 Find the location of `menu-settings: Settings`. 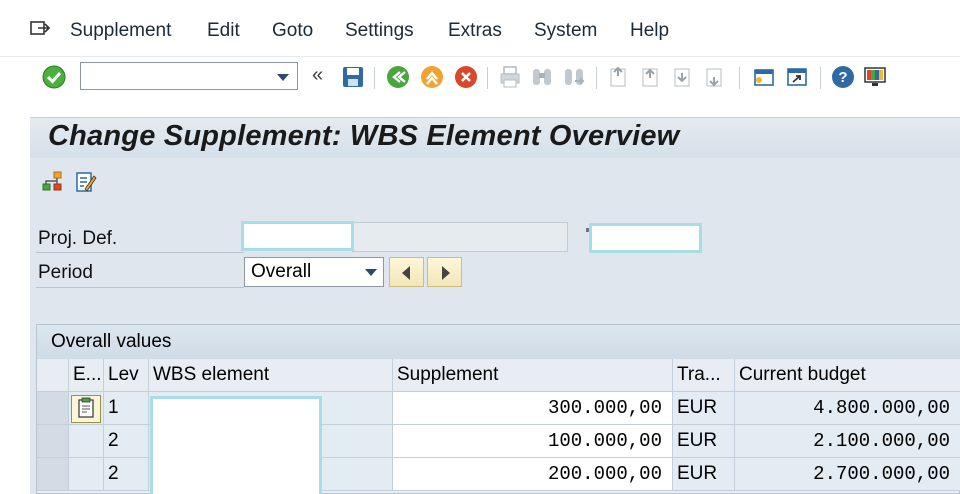

menu-settings: Settings is located at coordinates (379, 31).